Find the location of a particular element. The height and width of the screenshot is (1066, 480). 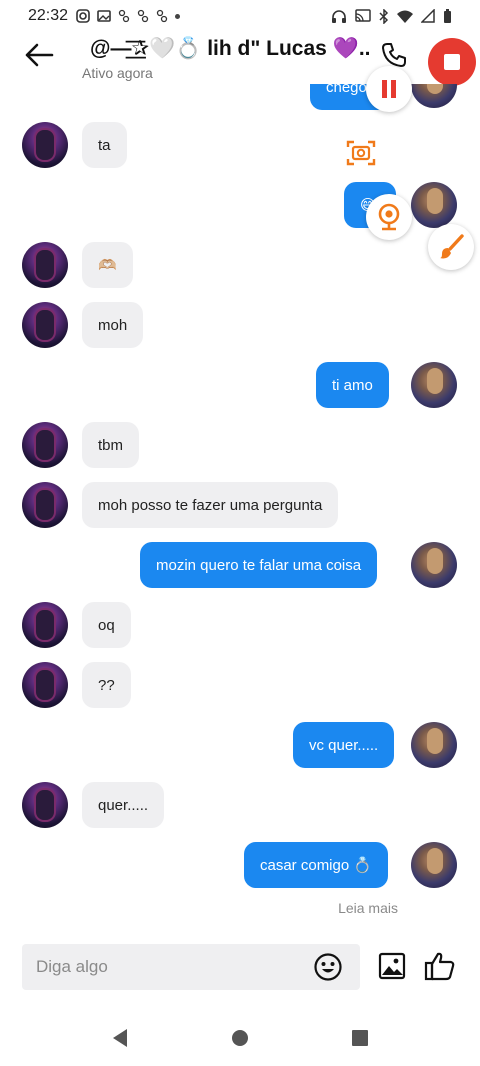

status-time: 22:32 is located at coordinates (48, 15).